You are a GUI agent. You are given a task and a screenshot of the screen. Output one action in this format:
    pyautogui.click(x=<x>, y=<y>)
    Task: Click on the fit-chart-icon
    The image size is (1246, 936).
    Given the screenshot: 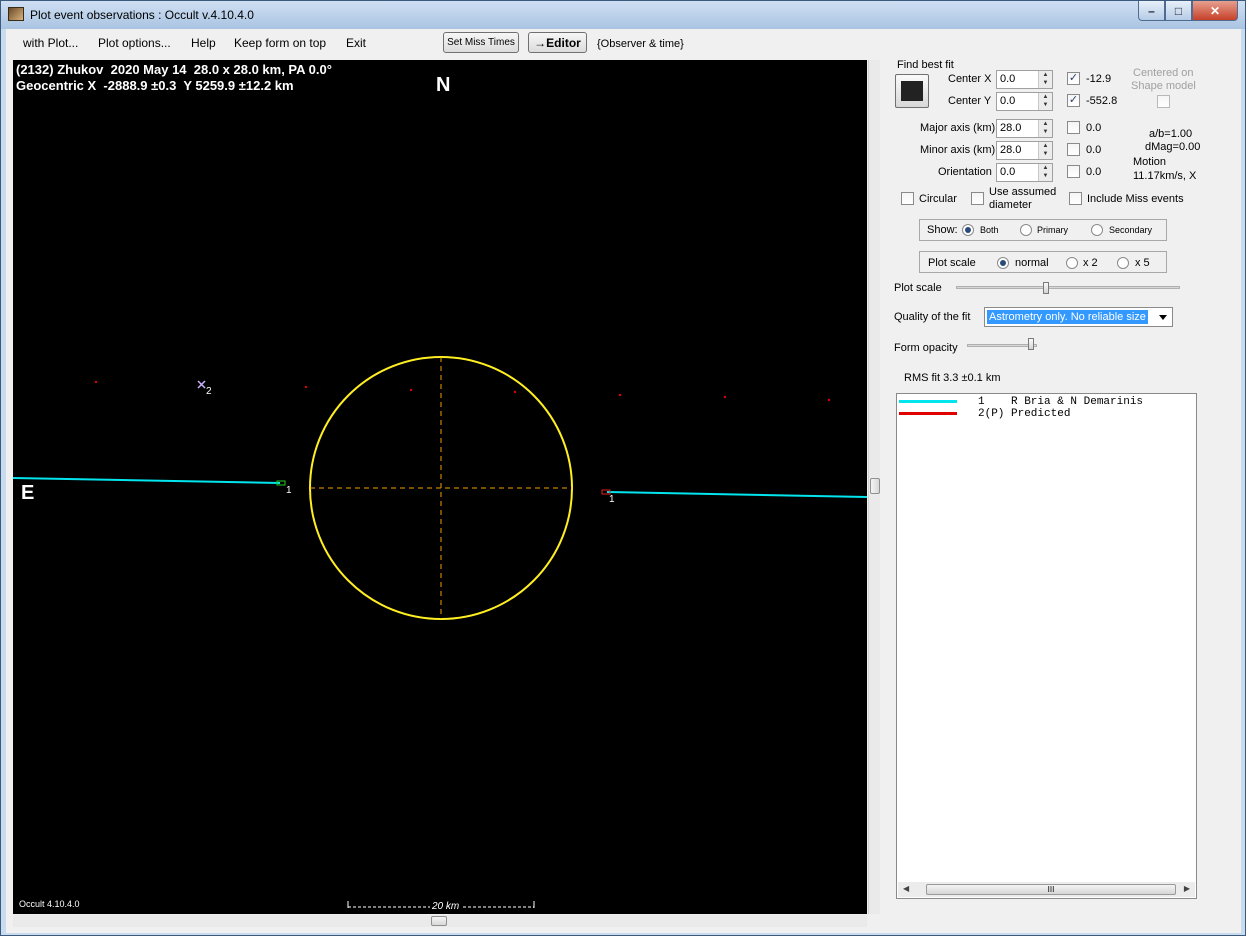 What is the action you would take?
    pyautogui.click(x=912, y=91)
    